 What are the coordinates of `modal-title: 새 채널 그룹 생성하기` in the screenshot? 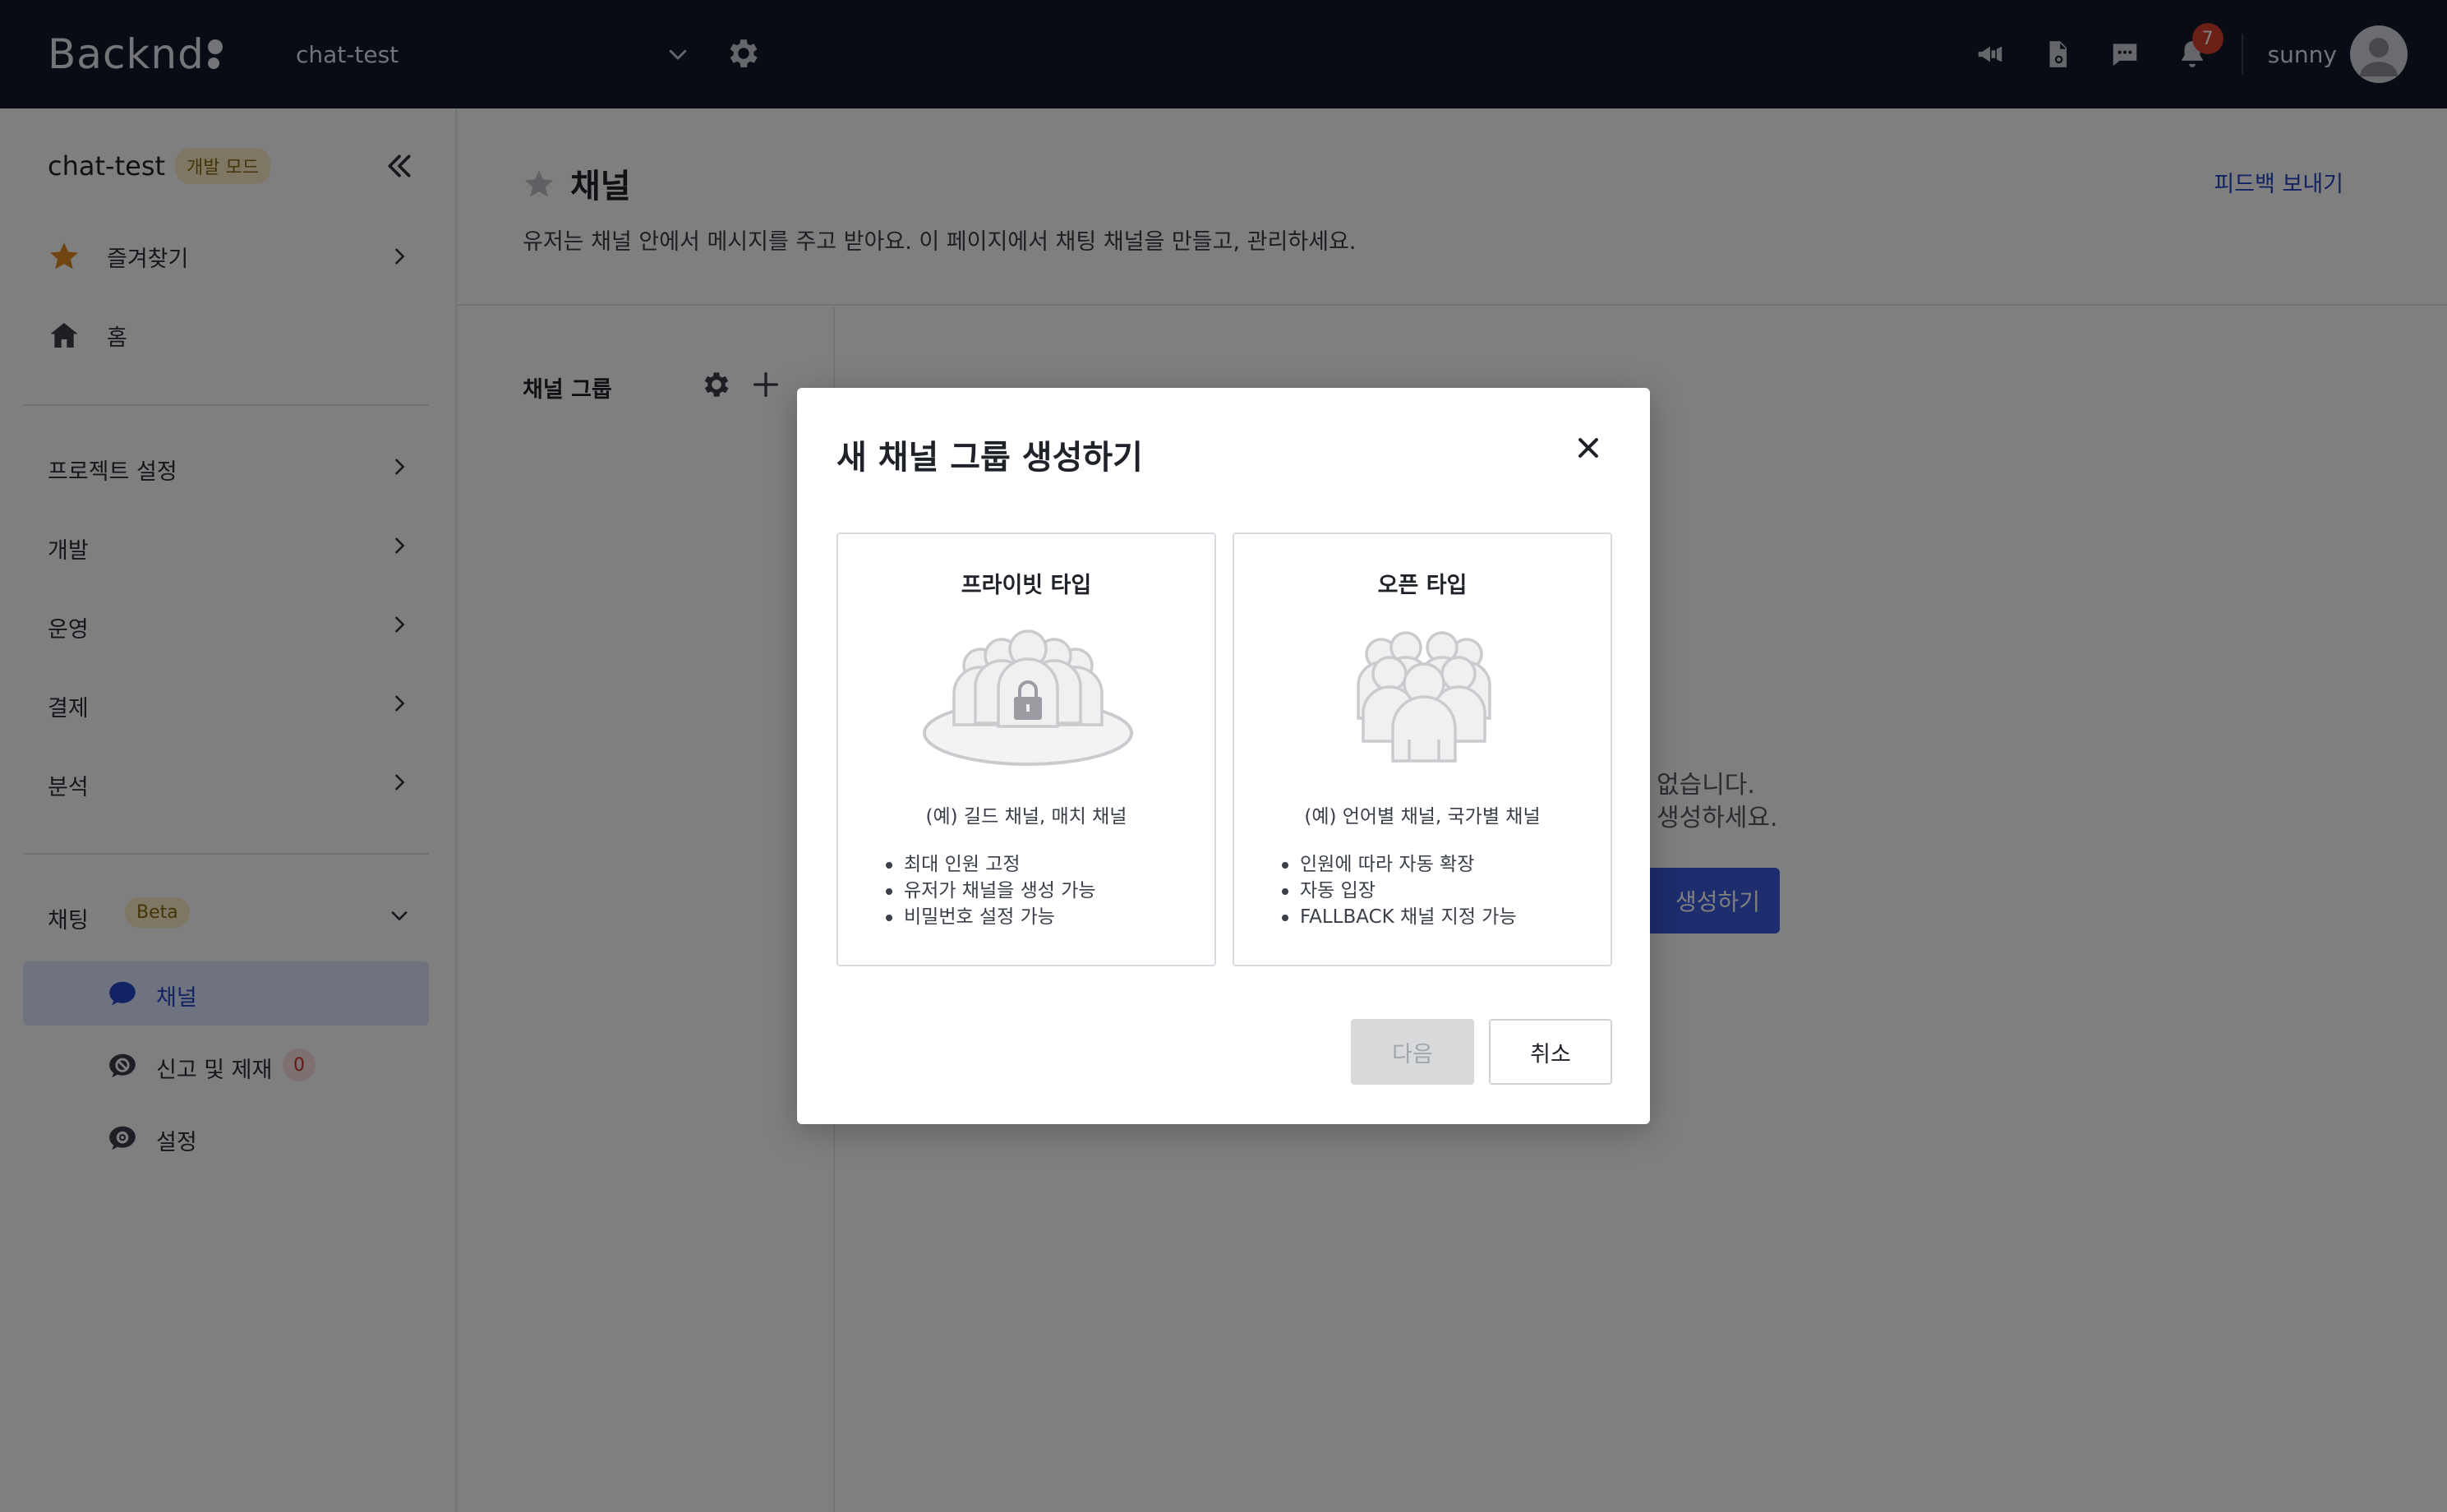 It's located at (989, 458).